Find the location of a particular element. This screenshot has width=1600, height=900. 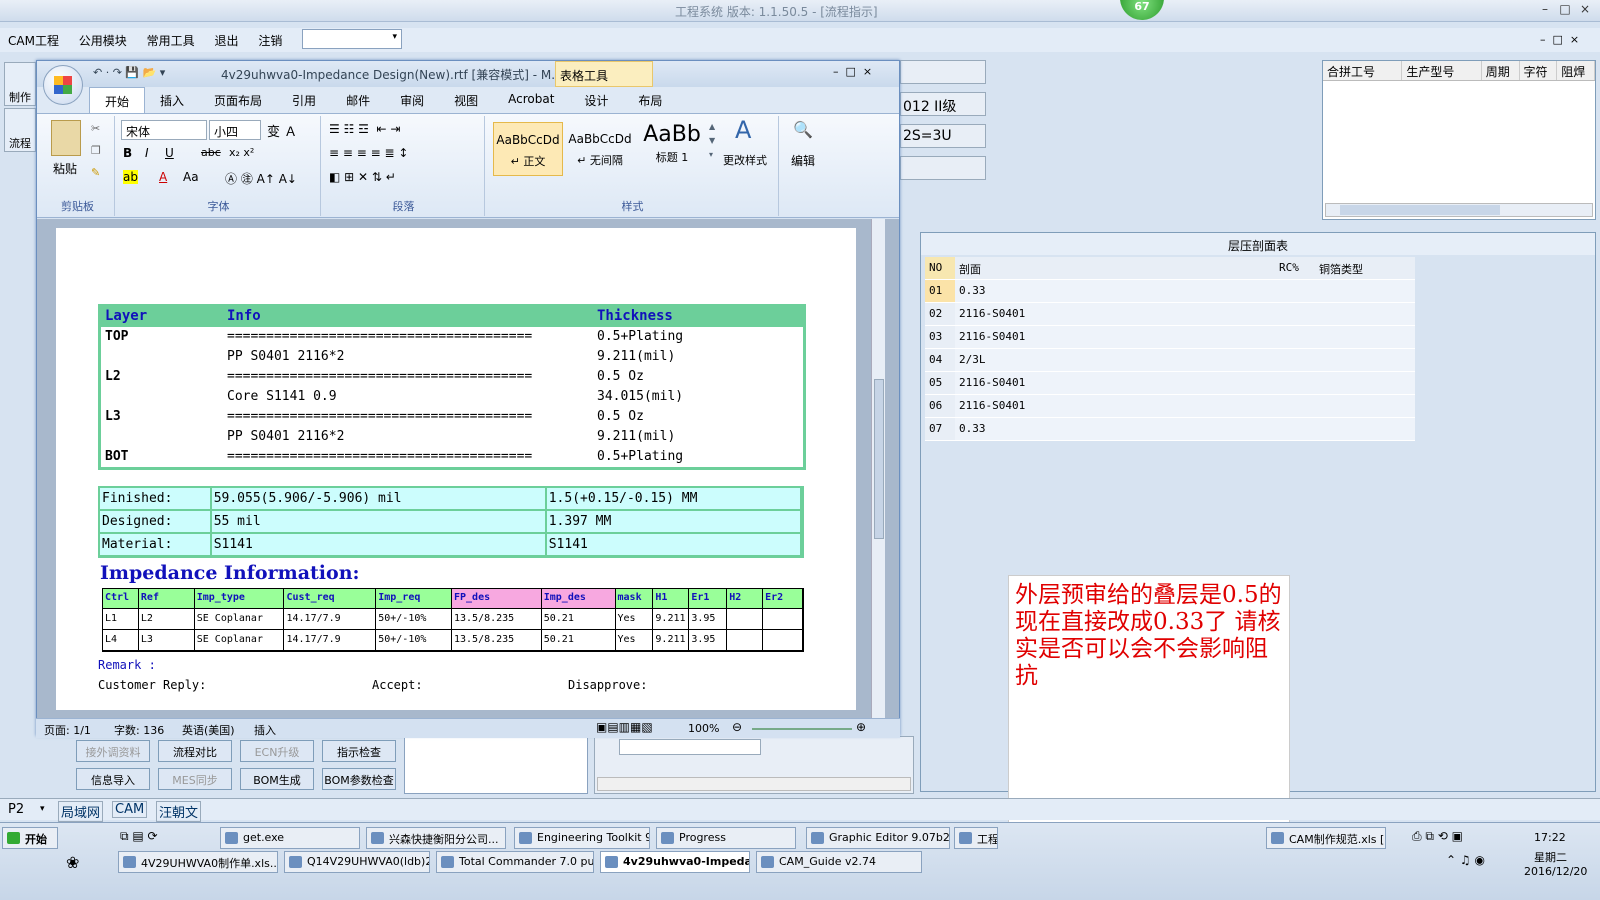

clock-day: 星期二 is located at coordinates (1550, 857).